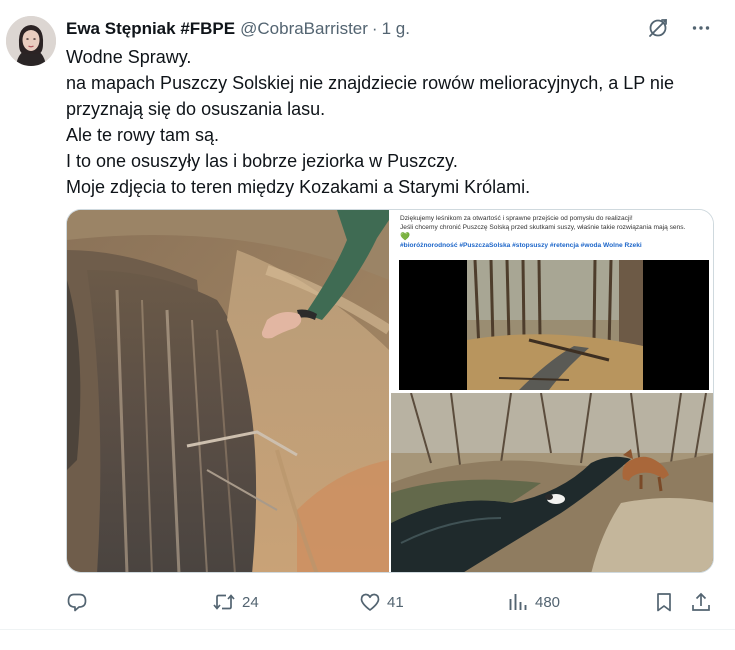 Image resolution: width=735 pixels, height=650 pixels. I want to click on views-button: 480, so click(533, 602).